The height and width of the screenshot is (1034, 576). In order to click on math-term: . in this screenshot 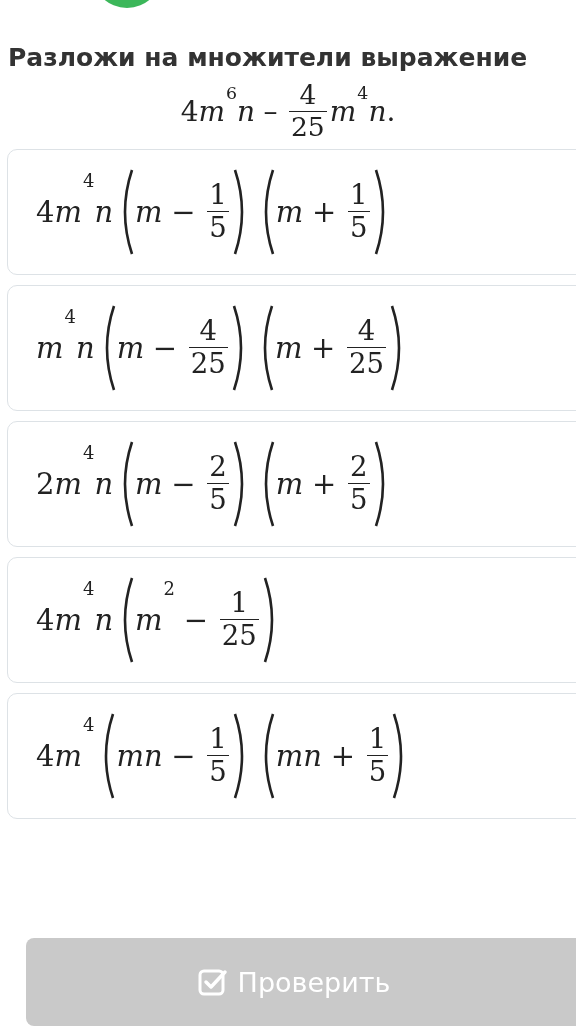, I will do `click(391, 111)`.